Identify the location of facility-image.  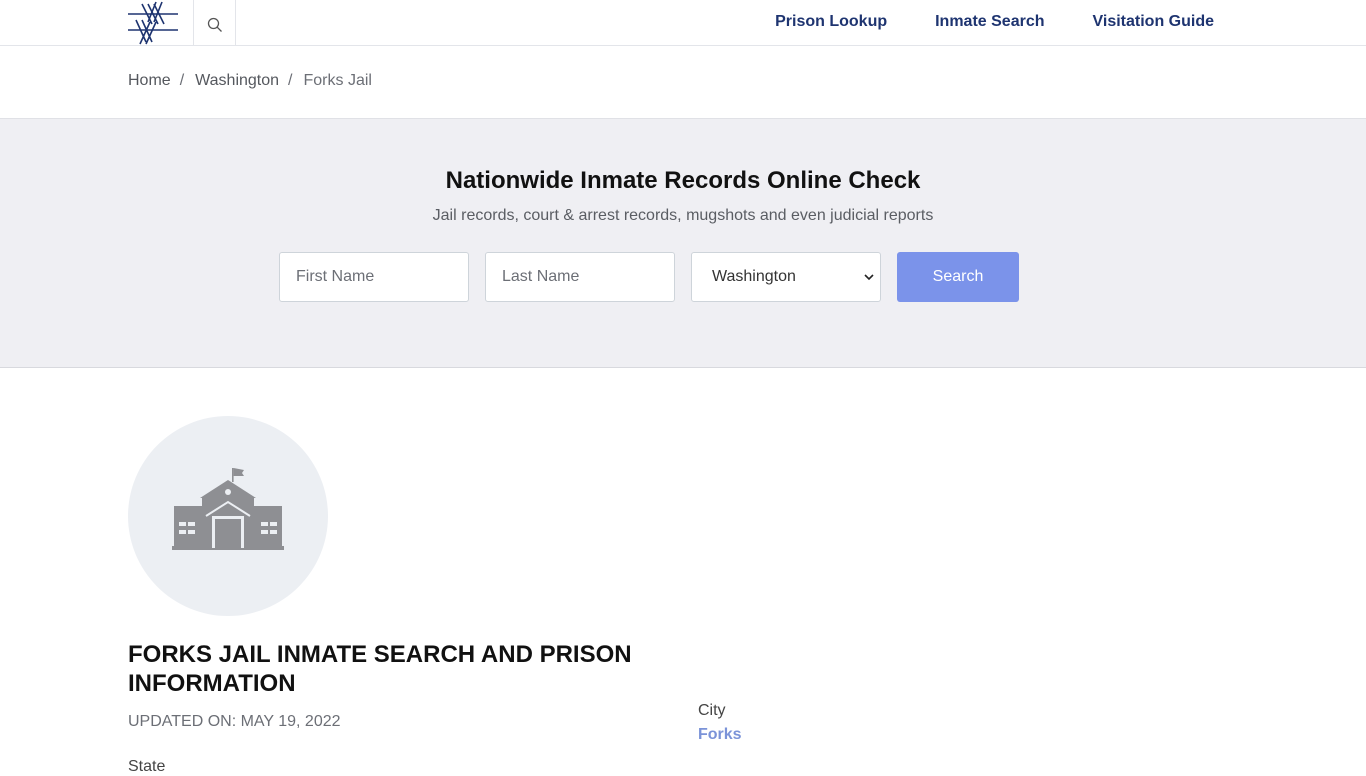
(228, 516).